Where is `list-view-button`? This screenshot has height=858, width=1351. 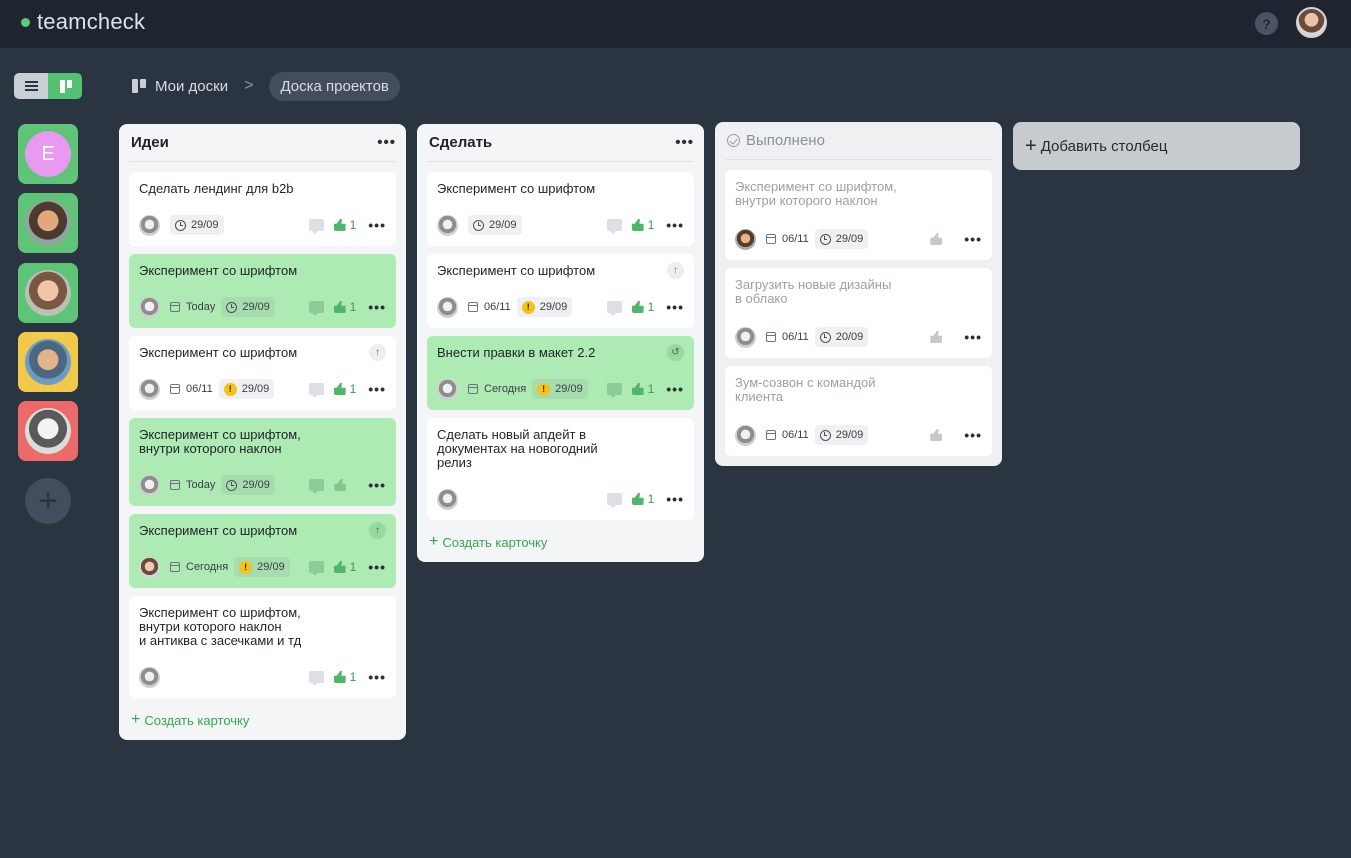
list-view-button is located at coordinates (31, 86).